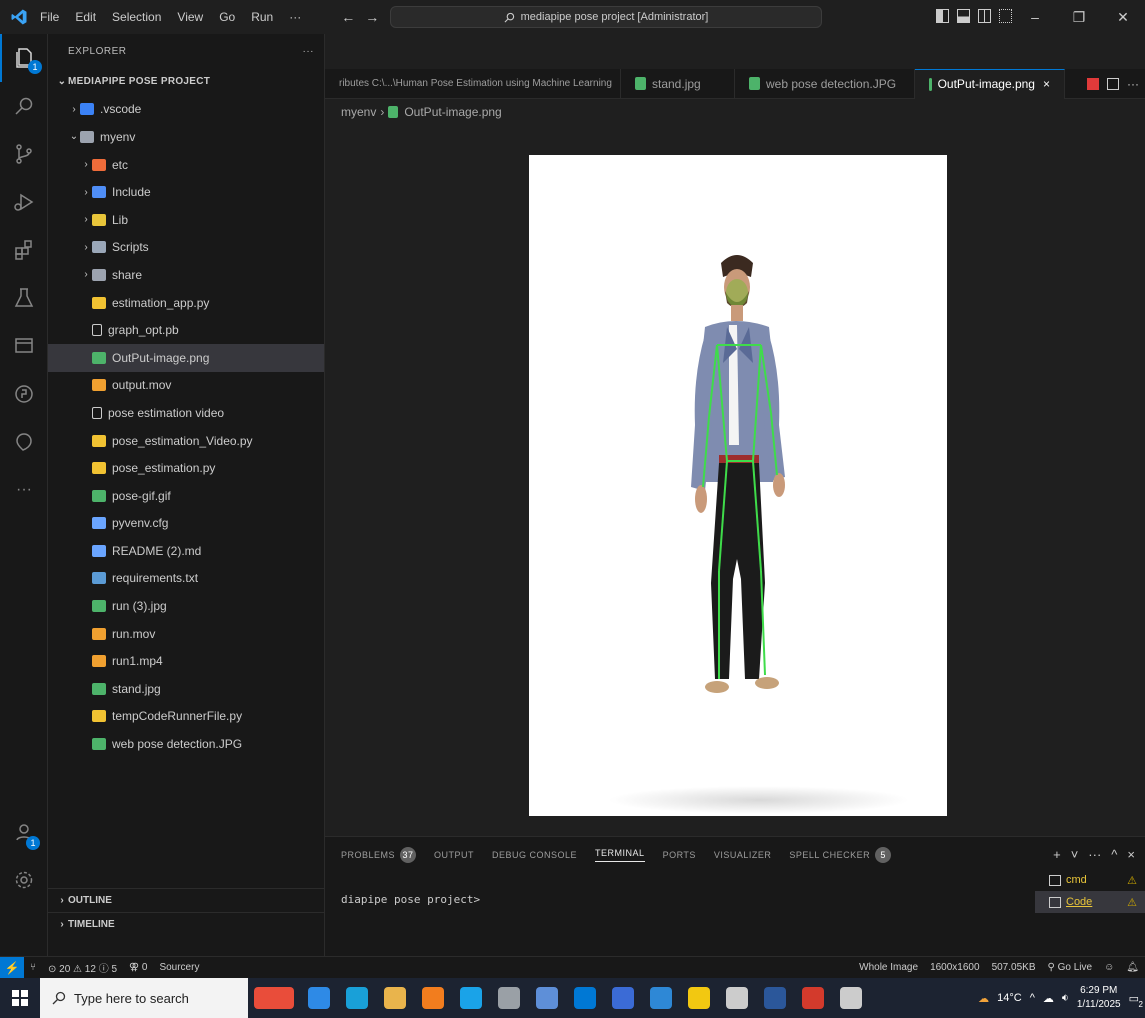 This screenshot has width=1145, height=1018. What do you see at coordinates (186, 82) in the screenshot?
I see `tree-root: ⌄ MEDIAPIPE POSE PROJECT` at bounding box center [186, 82].